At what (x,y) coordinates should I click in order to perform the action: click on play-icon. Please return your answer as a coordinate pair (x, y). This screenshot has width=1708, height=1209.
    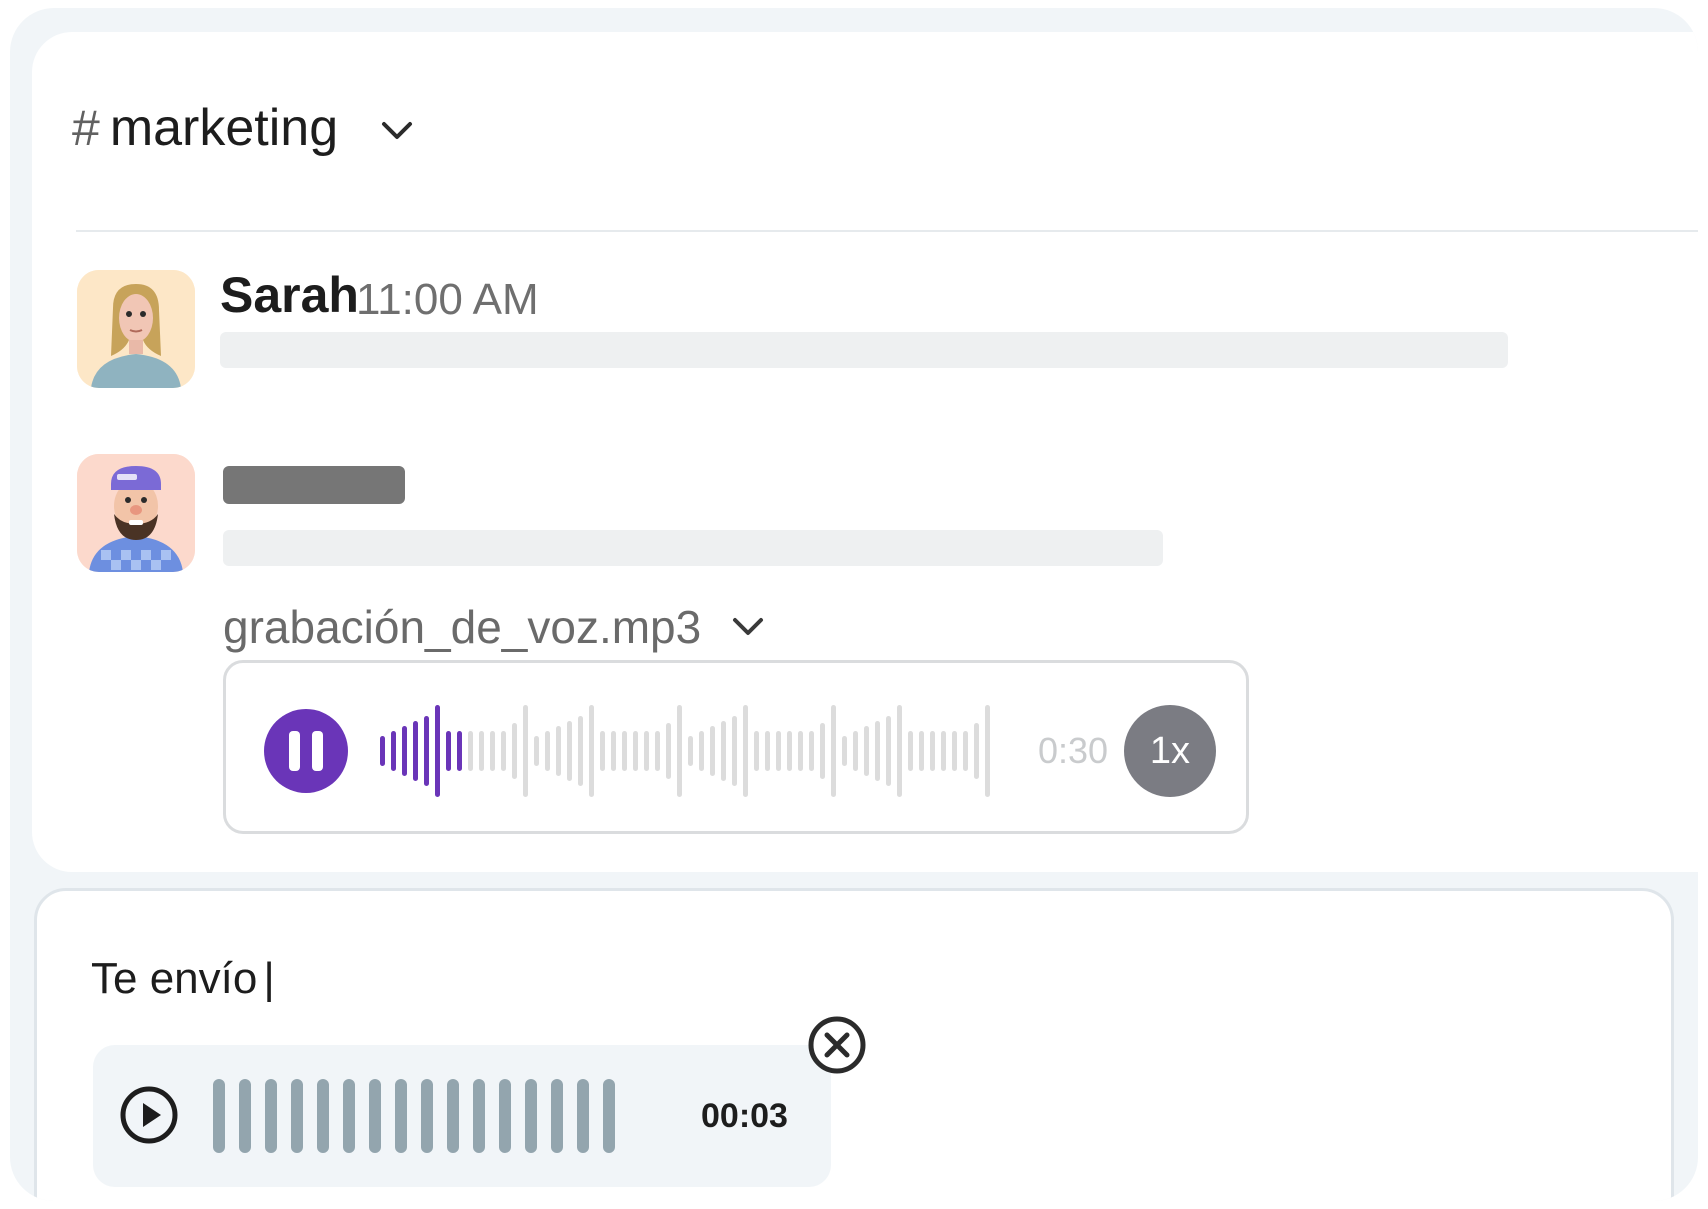
    Looking at the image, I should click on (149, 1115).